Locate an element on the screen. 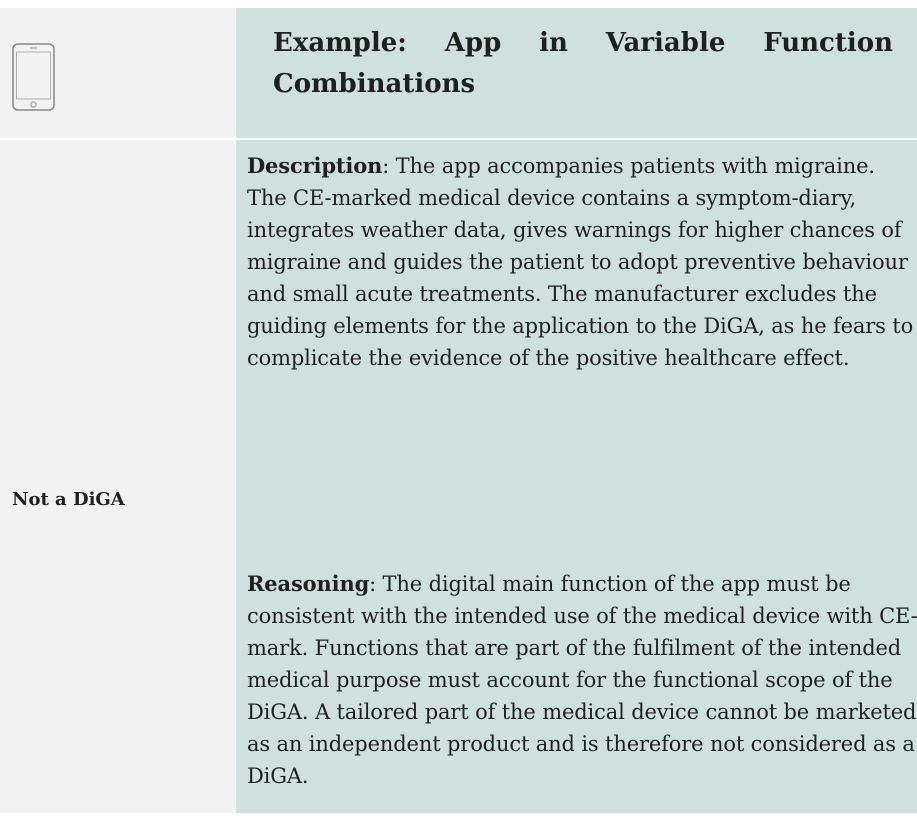 This screenshot has height=823, width=917. verdict-label: Not a DiGA is located at coordinates (68, 499).